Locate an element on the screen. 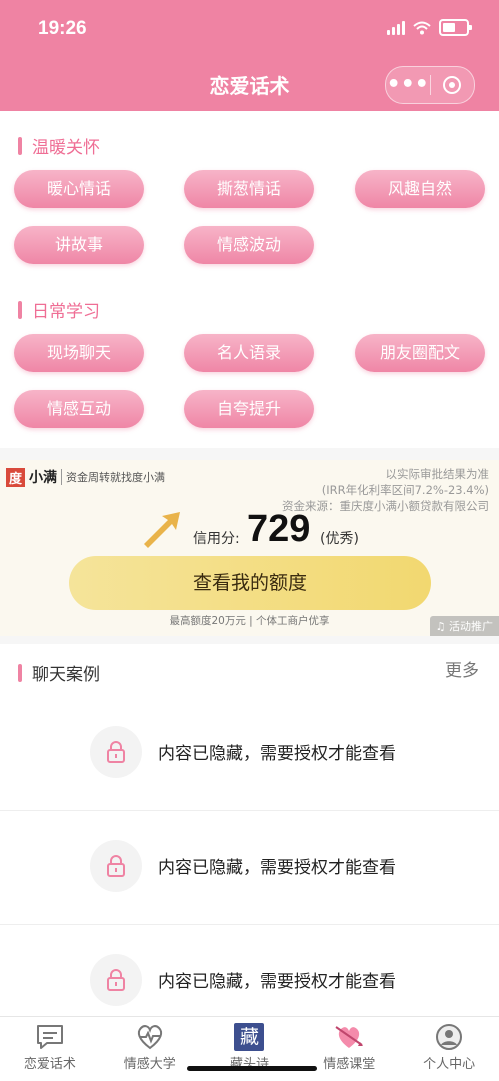 The width and height of the screenshot is (499, 1081). profile-icon is located at coordinates (449, 1037).